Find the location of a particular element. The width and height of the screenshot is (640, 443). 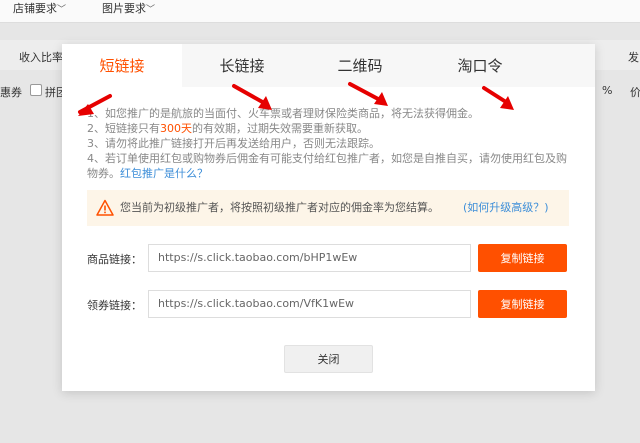

image-requirement-filter: 图片要求﹀ is located at coordinates (128, 8).